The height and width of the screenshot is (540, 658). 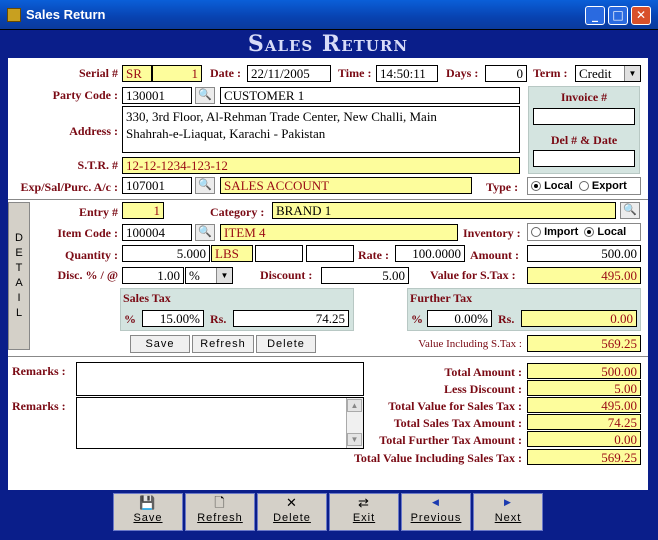 I want to click on amount-field: 500.00, so click(x=584, y=253).